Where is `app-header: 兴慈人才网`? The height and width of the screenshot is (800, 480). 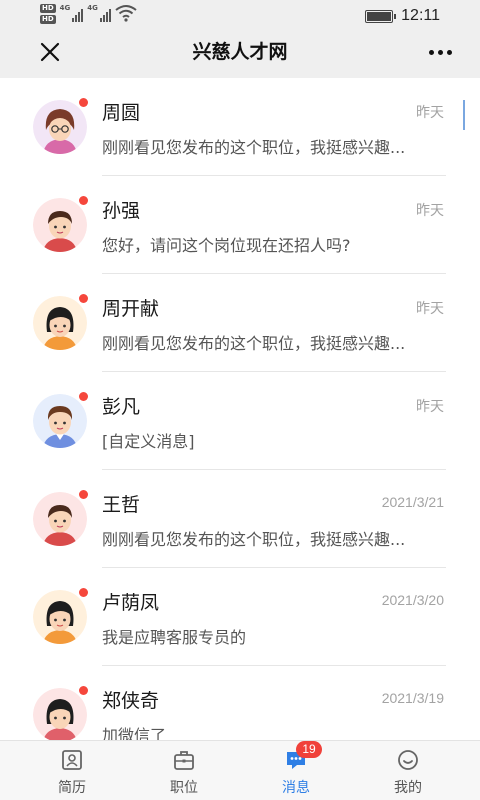 app-header: 兴慈人才网 is located at coordinates (240, 56).